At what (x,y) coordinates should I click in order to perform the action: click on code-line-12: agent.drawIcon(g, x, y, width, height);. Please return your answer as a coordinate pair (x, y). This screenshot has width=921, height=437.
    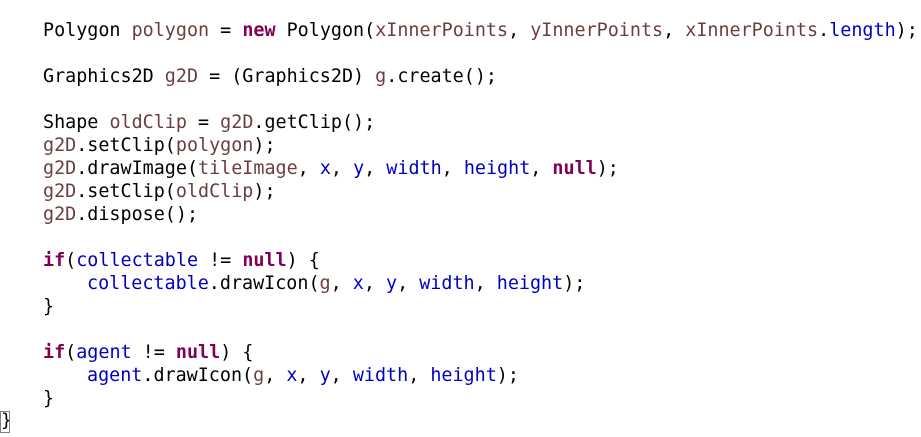
    Looking at the image, I should click on (303, 375).